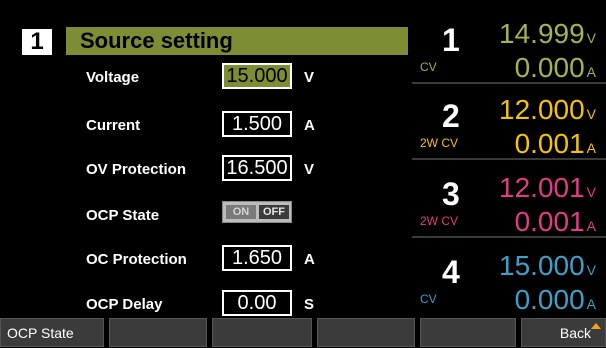  I want to click on toggle-off-label: OFF, so click(274, 212).